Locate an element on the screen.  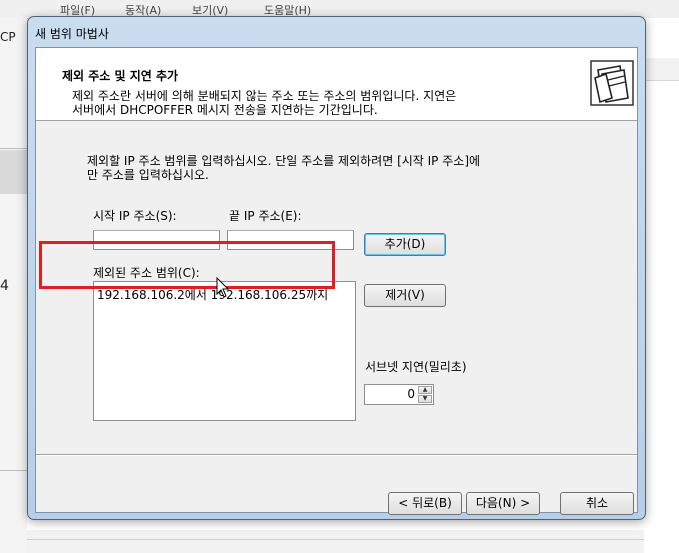
start-ip-input is located at coordinates (156, 240).